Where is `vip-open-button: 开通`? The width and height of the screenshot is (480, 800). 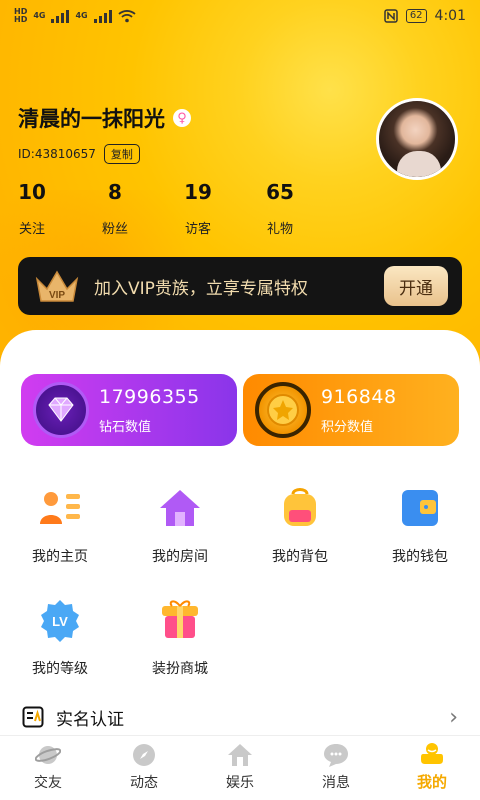 vip-open-button: 开通 is located at coordinates (416, 286).